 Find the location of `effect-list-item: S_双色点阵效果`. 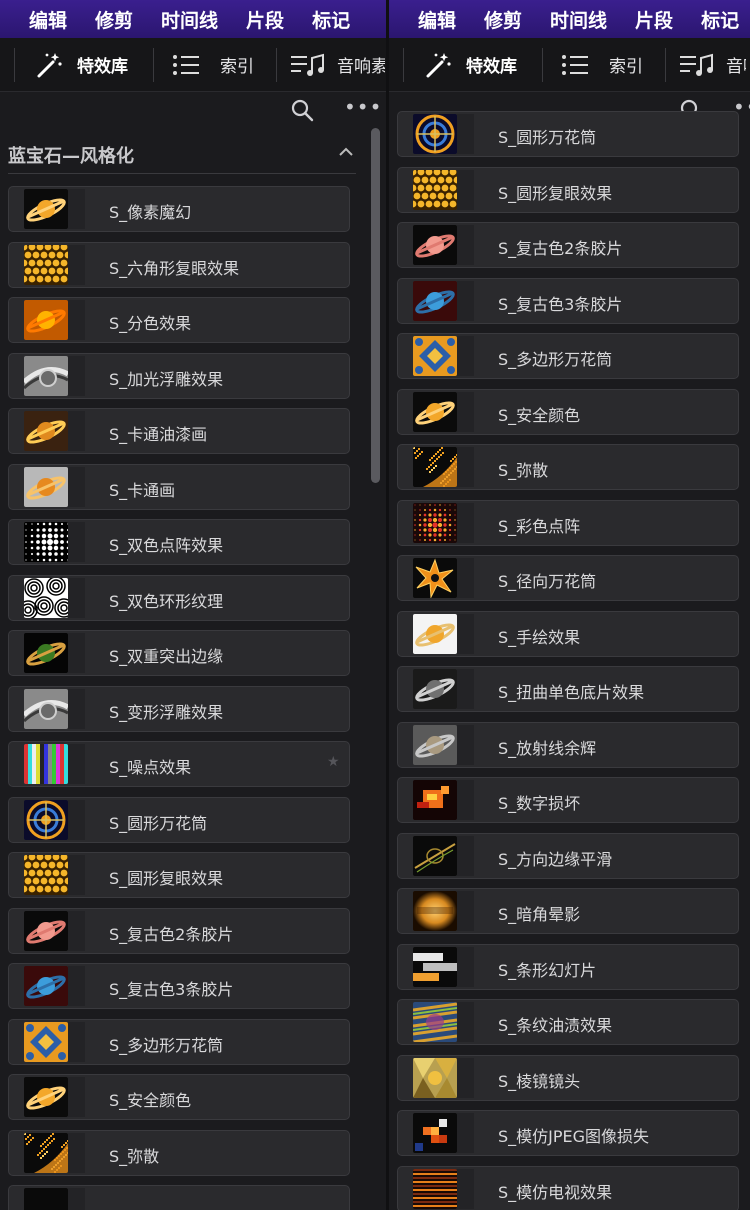

effect-list-item: S_双色点阵效果 is located at coordinates (179, 542).